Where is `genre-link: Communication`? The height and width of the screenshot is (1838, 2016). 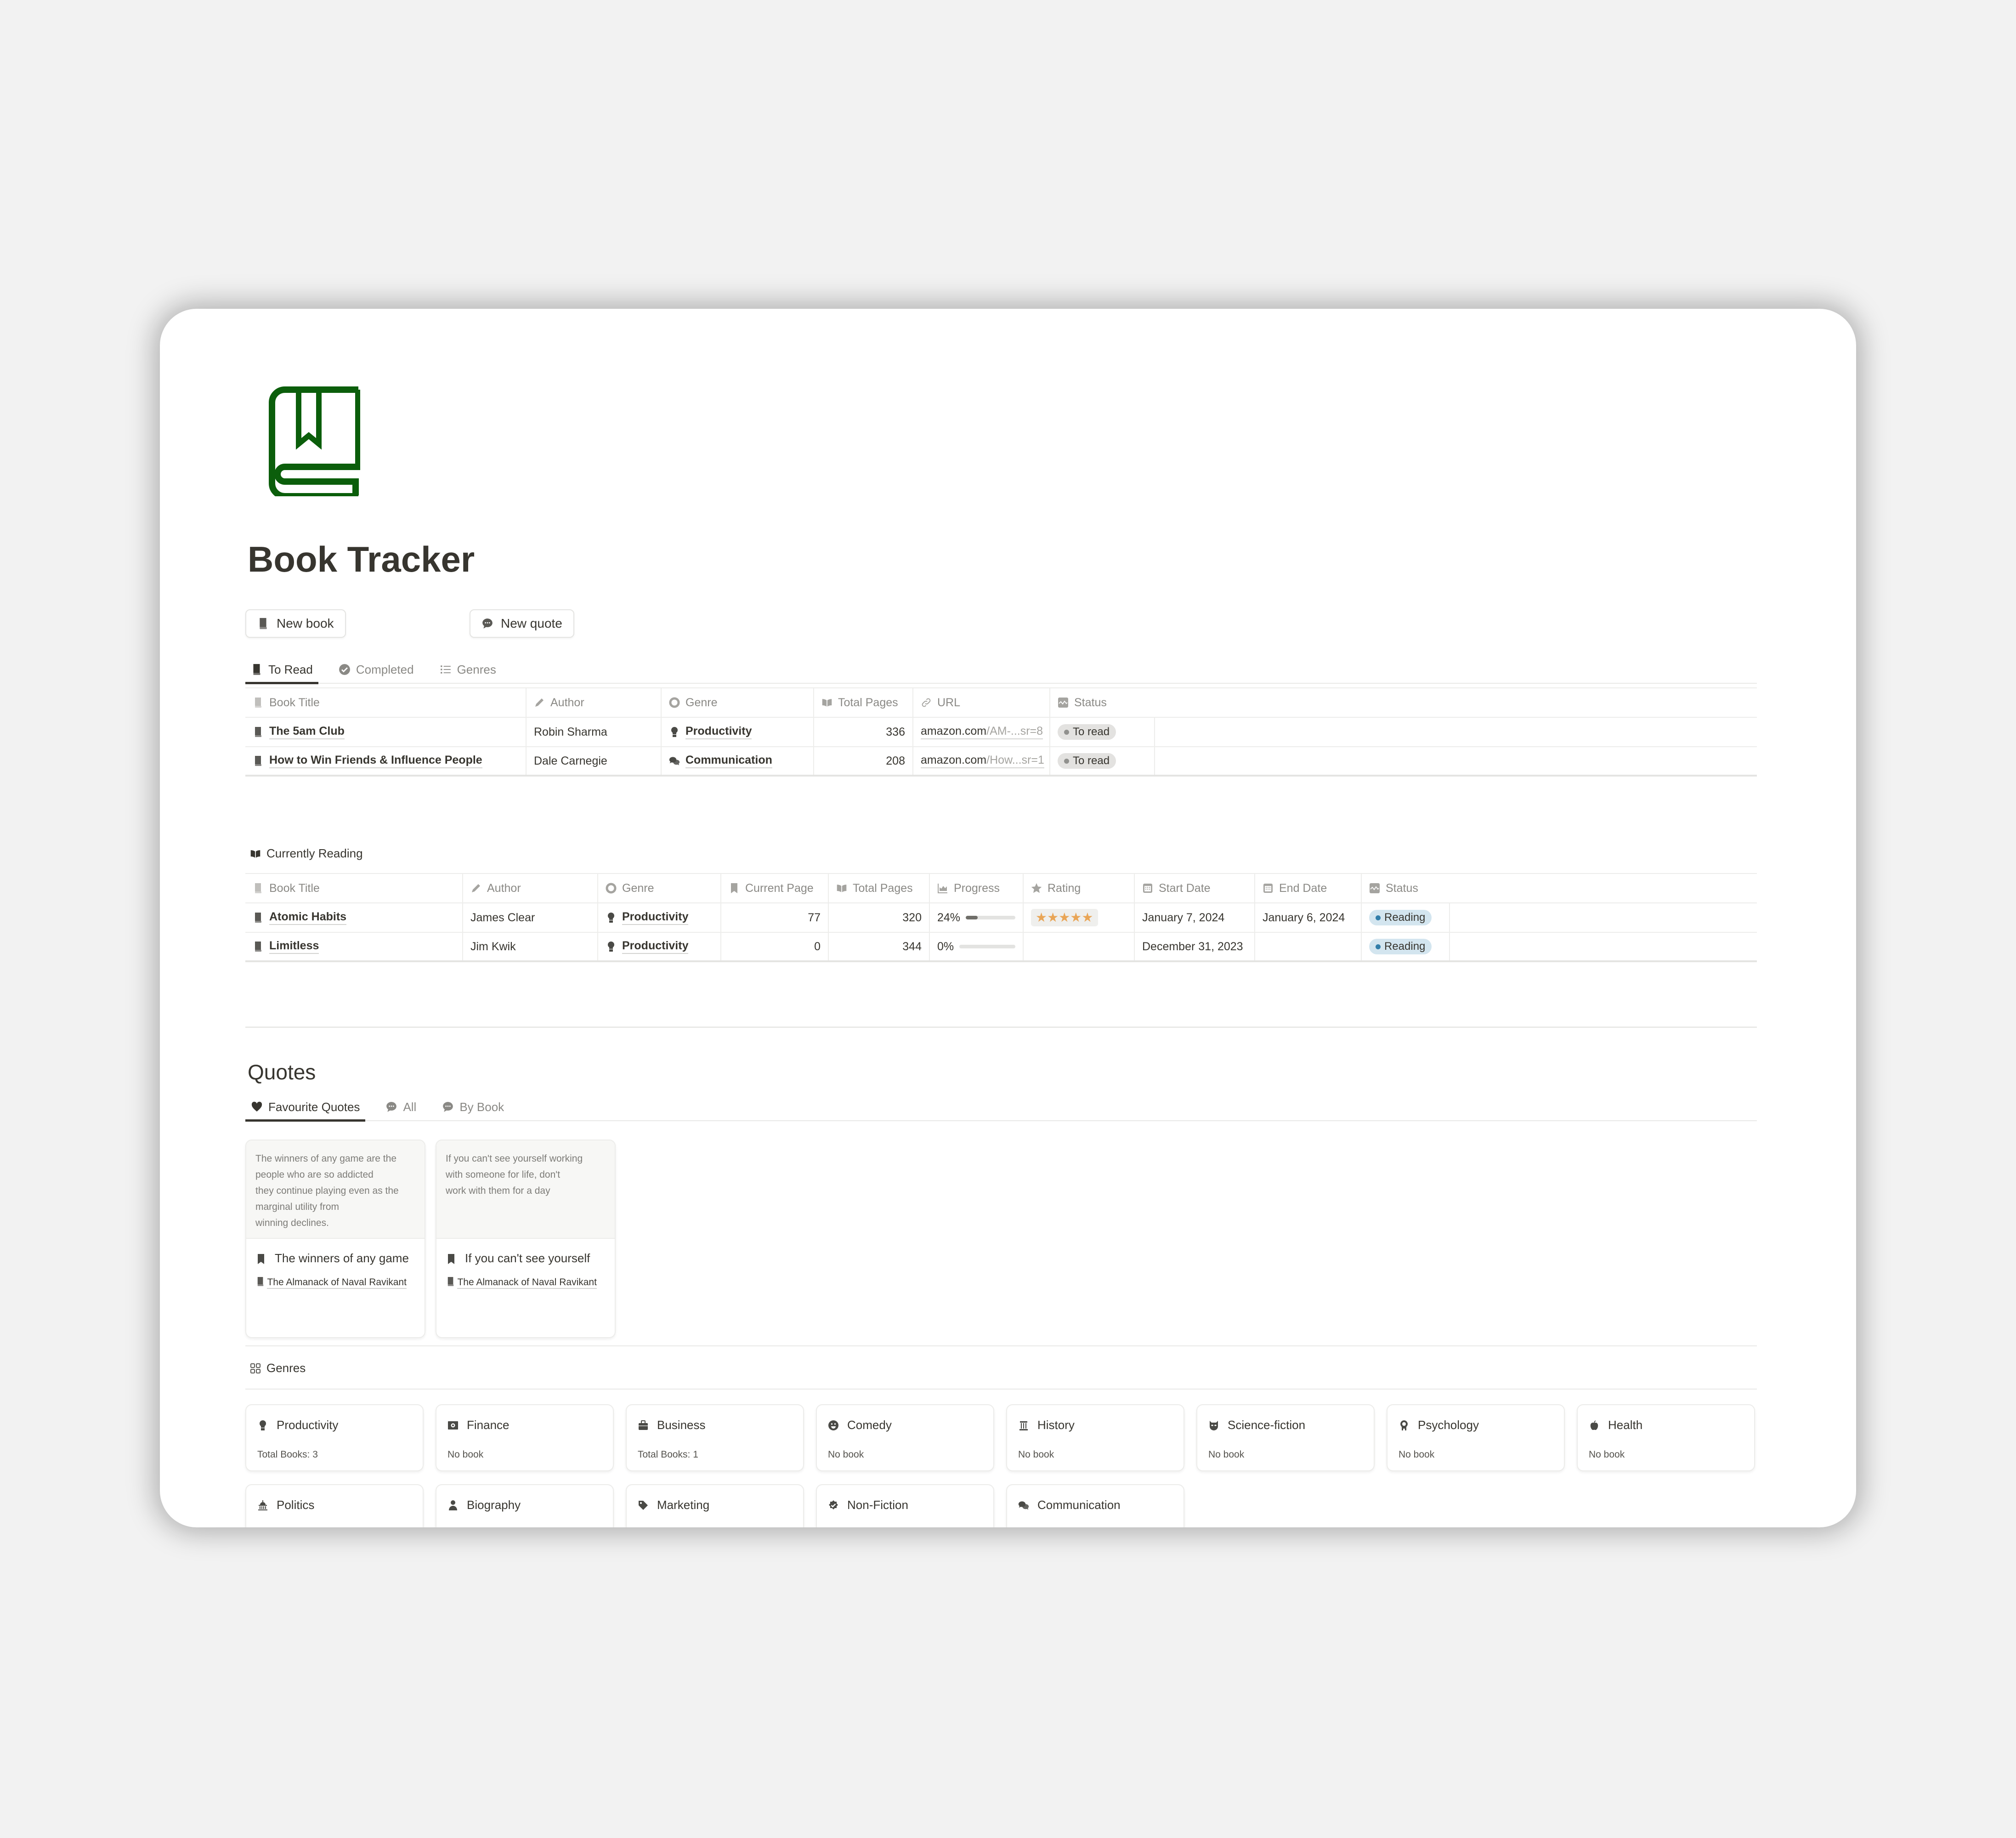
genre-link: Communication is located at coordinates (728, 761).